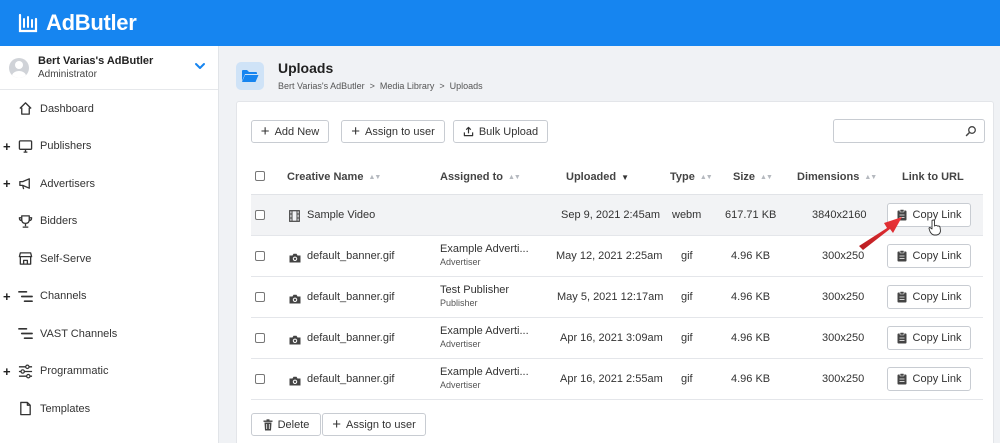 The image size is (1000, 443). I want to click on folder-tile, so click(250, 75).